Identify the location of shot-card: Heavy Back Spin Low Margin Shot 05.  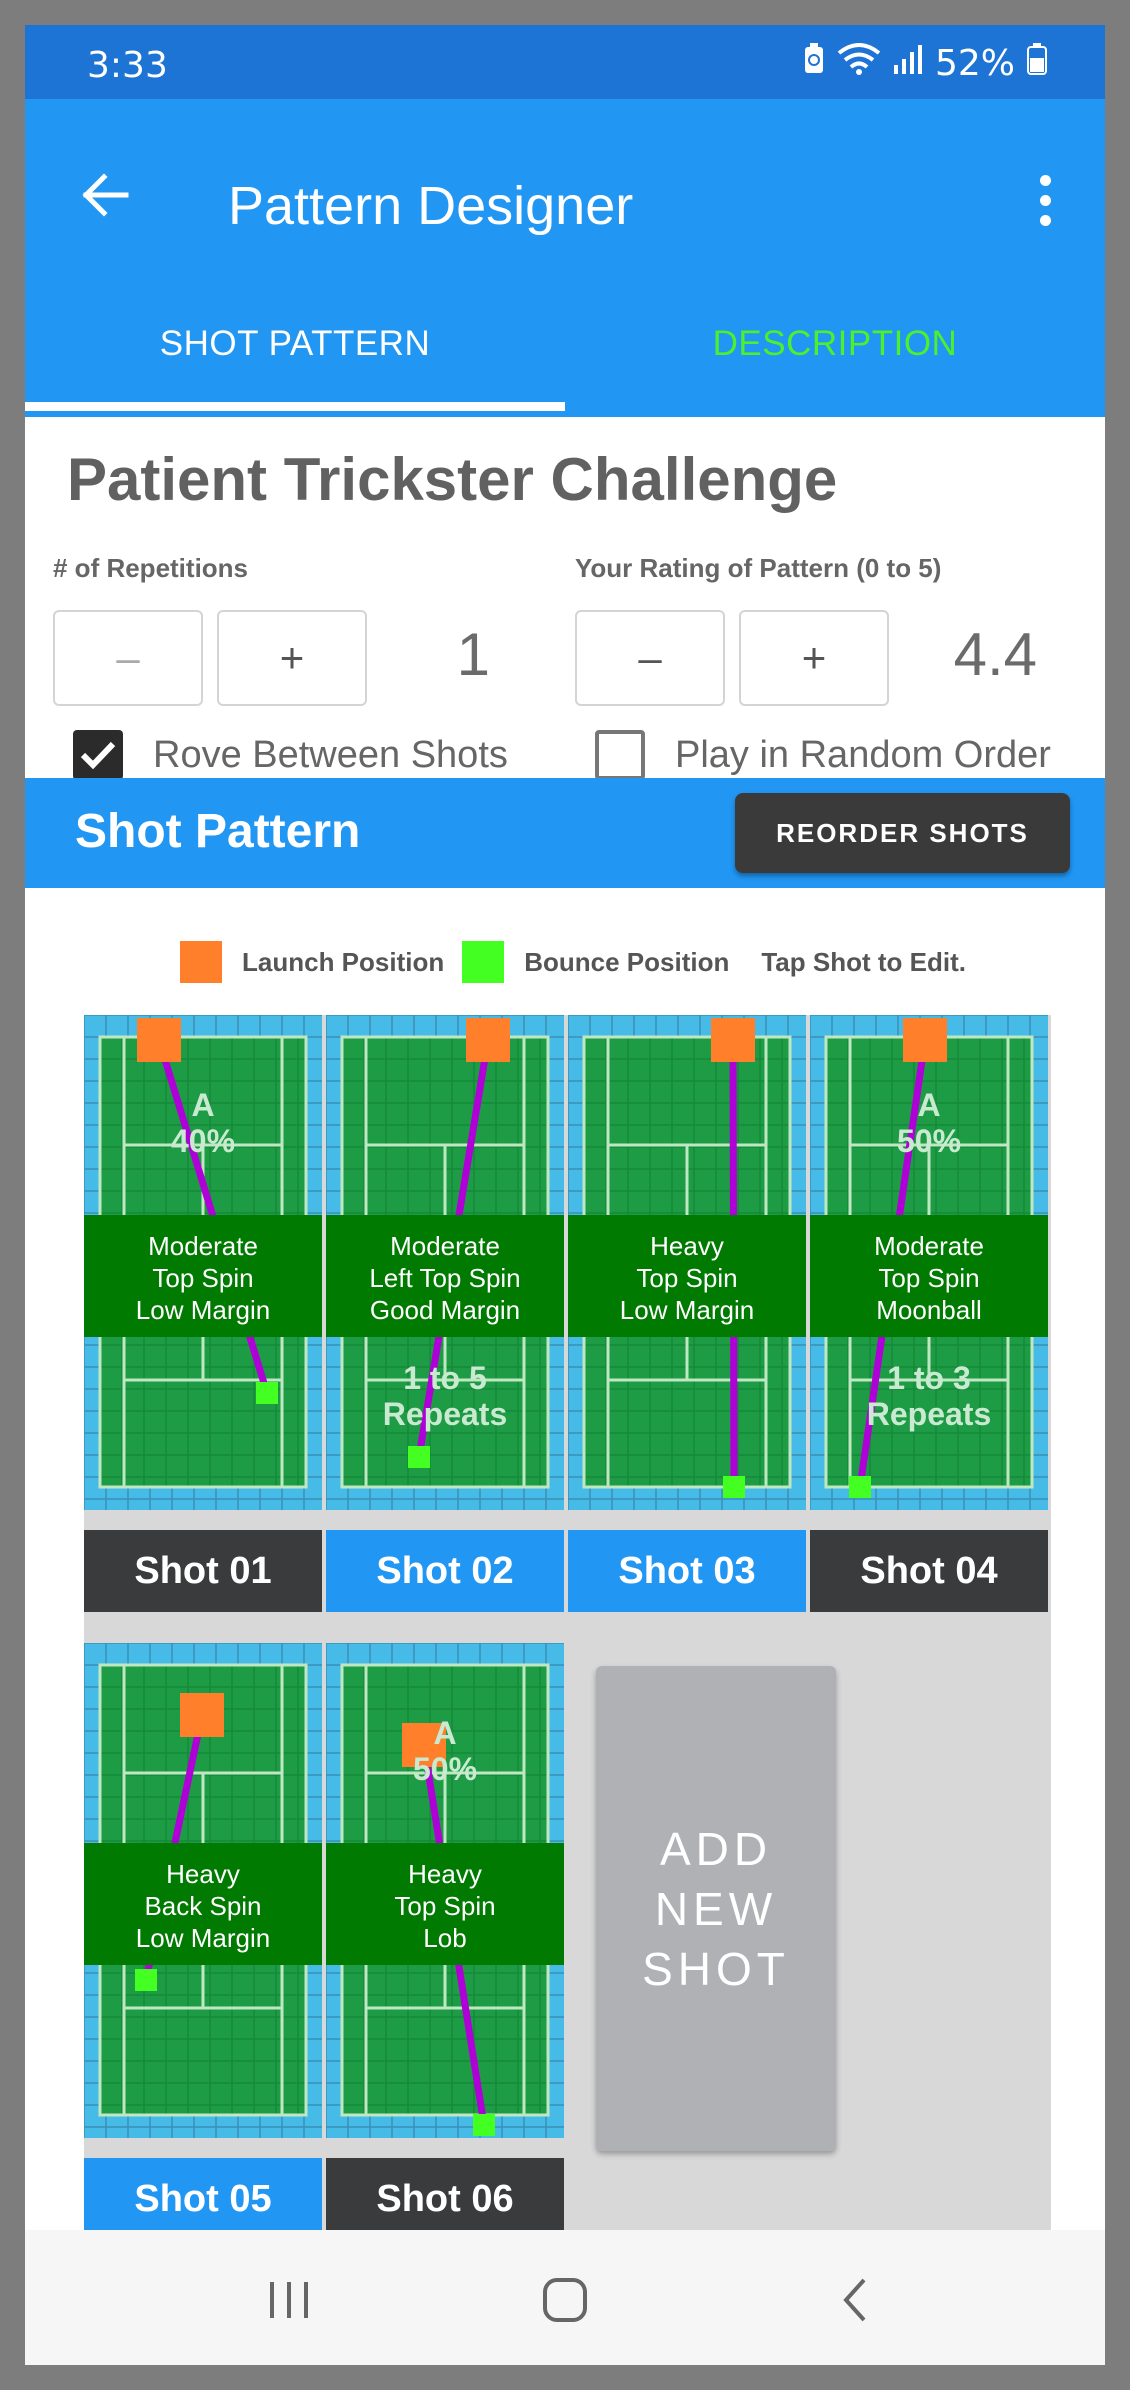
(203, 1941).